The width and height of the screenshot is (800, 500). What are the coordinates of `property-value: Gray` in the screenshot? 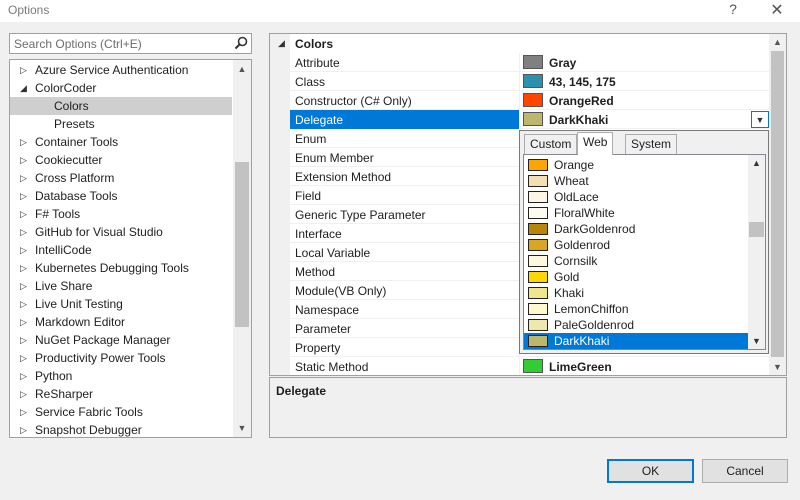 It's located at (645, 62).